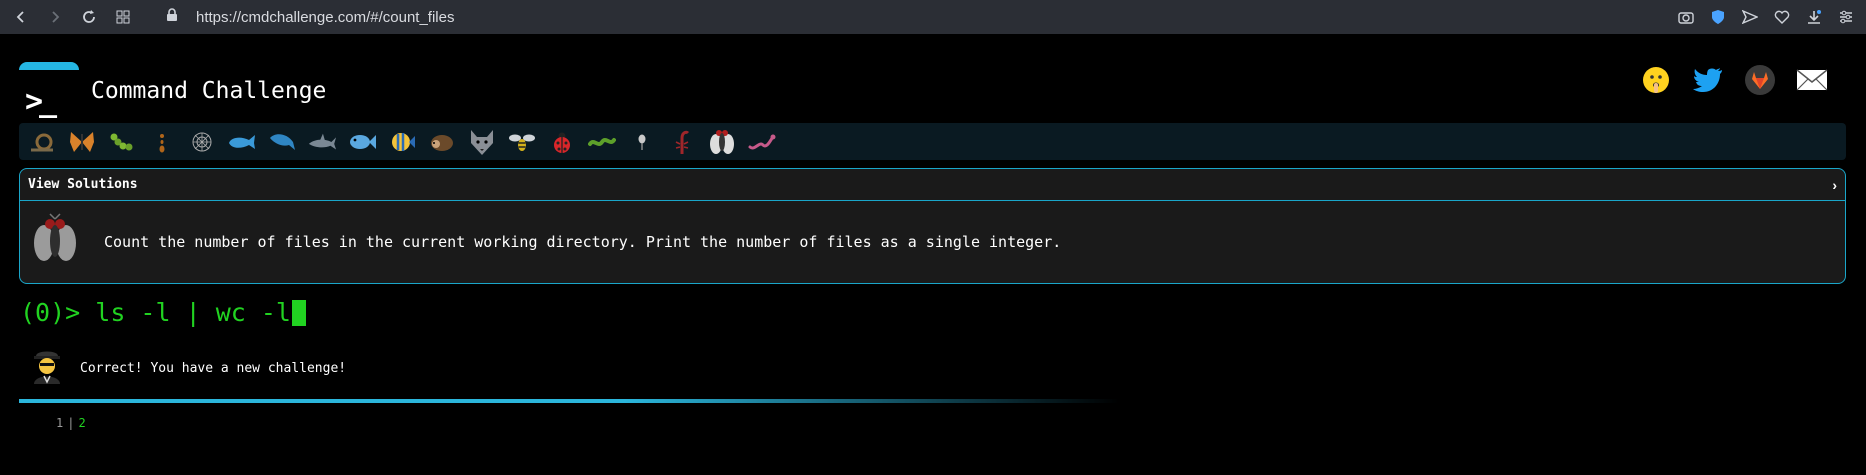 The image size is (1866, 475). I want to click on download-icon, so click(1814, 17).